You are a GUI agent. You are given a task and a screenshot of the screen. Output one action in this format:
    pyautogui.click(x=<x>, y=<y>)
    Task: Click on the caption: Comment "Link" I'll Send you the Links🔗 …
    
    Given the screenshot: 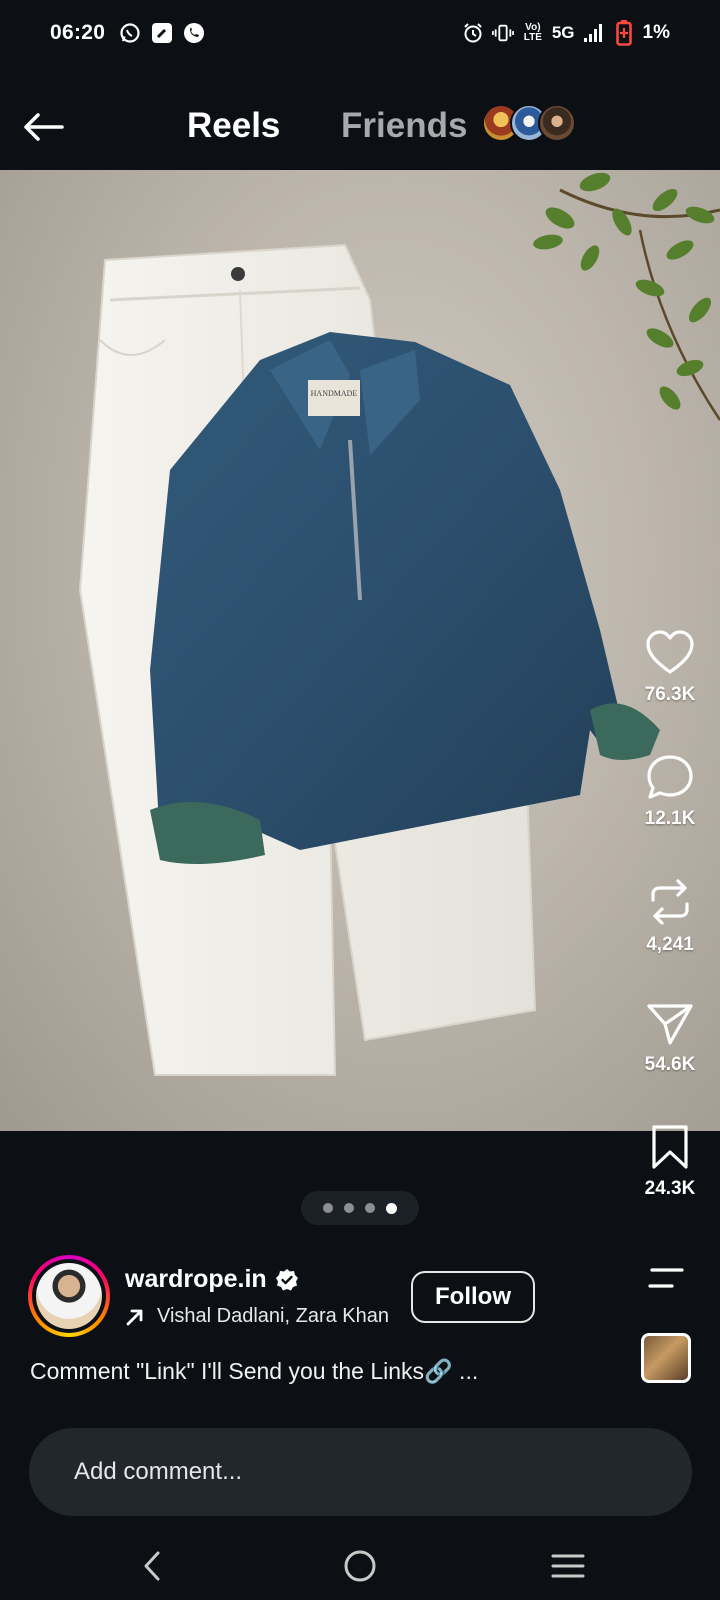 What is the action you would take?
    pyautogui.click(x=325, y=1371)
    